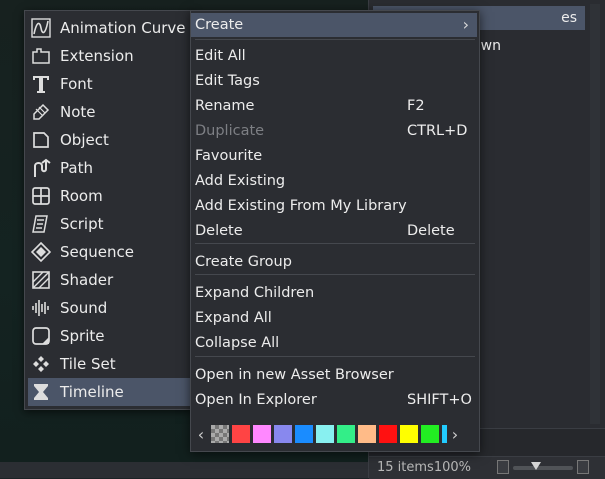  What do you see at coordinates (41, 224) in the screenshot?
I see `script-icon` at bounding box center [41, 224].